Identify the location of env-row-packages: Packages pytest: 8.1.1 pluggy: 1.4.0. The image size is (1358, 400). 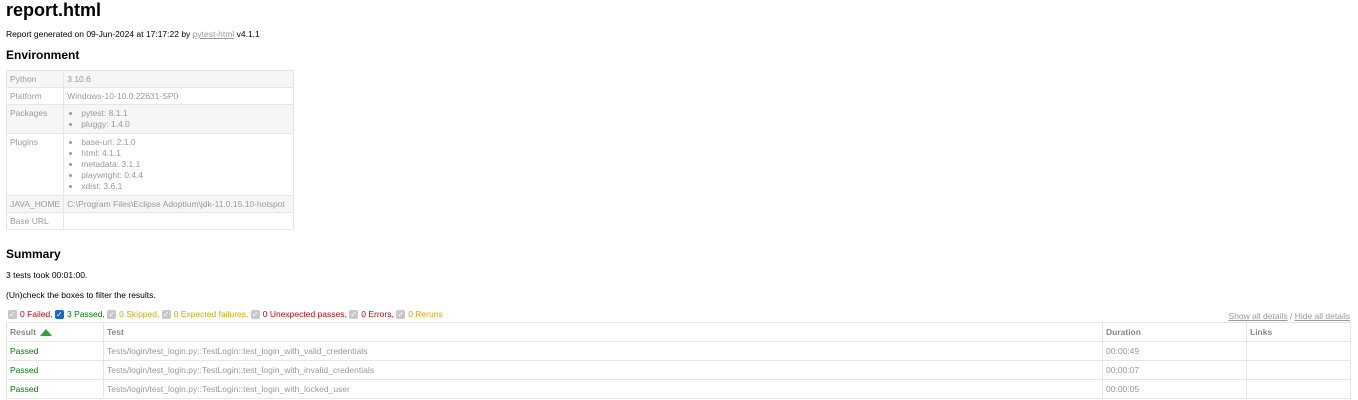
(149, 119).